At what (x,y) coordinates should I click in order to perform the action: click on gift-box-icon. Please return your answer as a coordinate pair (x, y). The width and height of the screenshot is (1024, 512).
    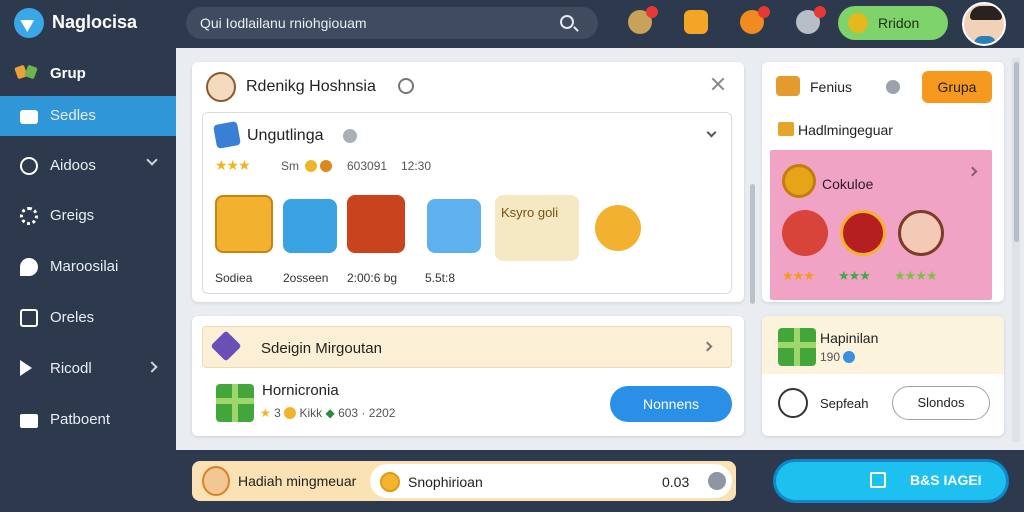
    Looking at the image, I should click on (454, 226).